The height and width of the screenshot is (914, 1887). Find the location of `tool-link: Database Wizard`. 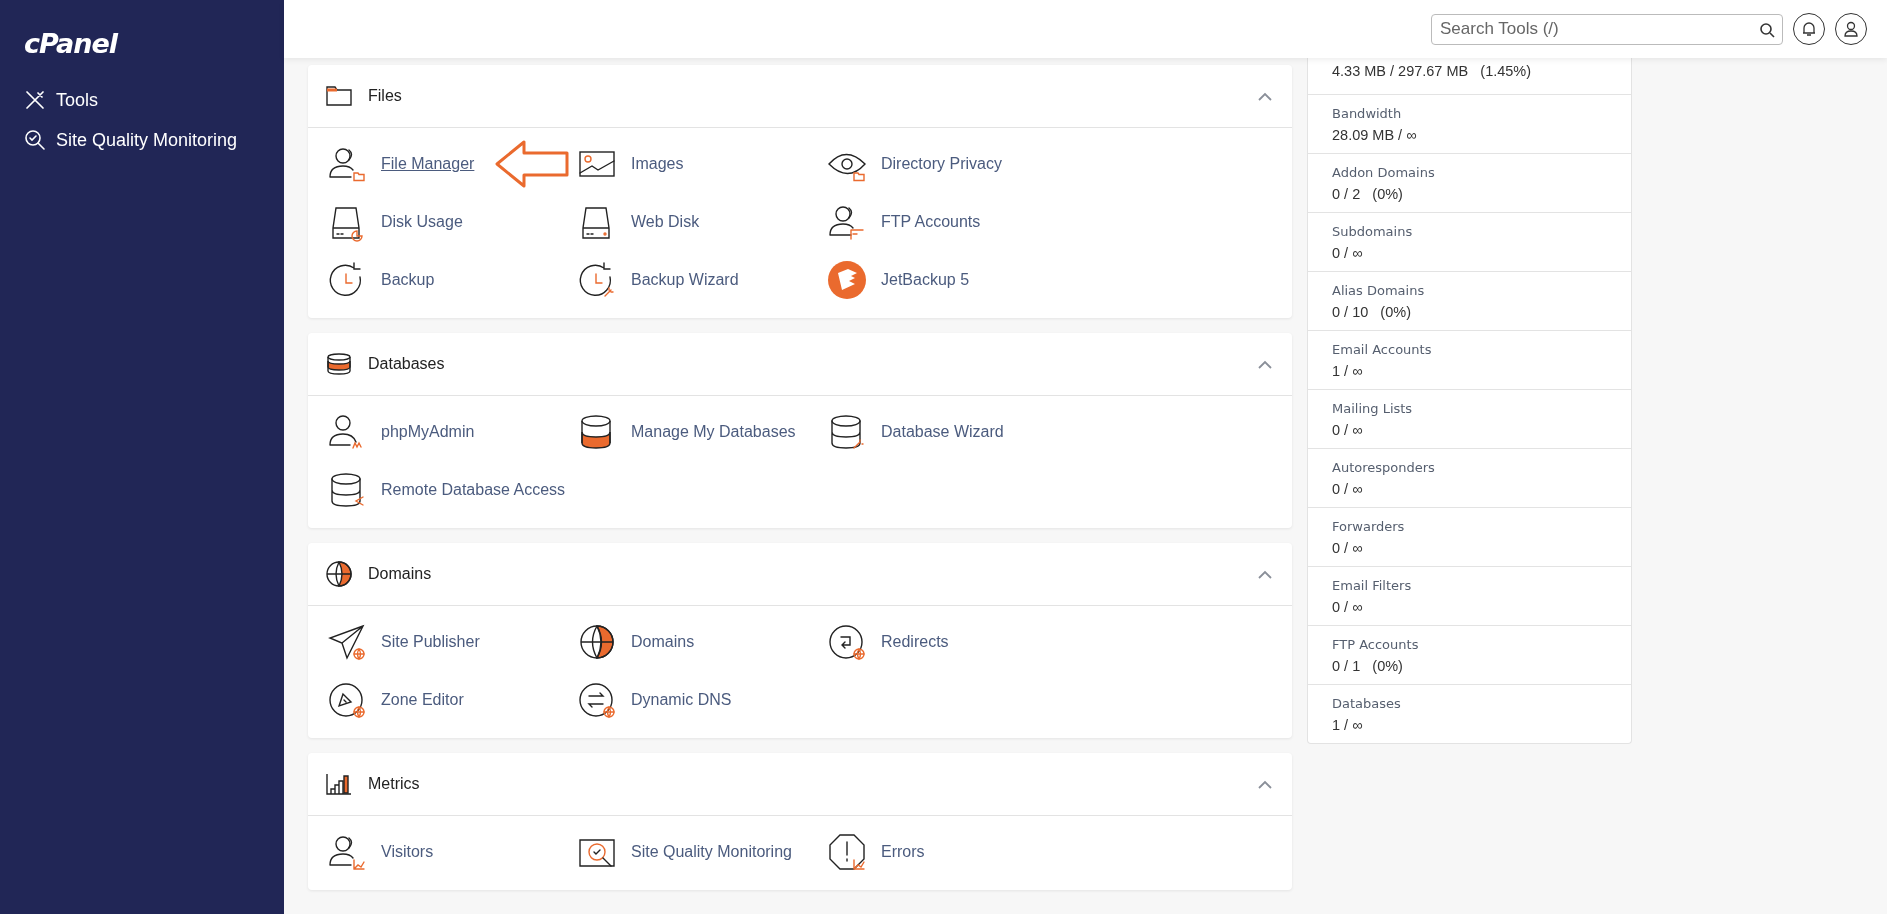

tool-link: Database Wizard is located at coordinates (915, 432).